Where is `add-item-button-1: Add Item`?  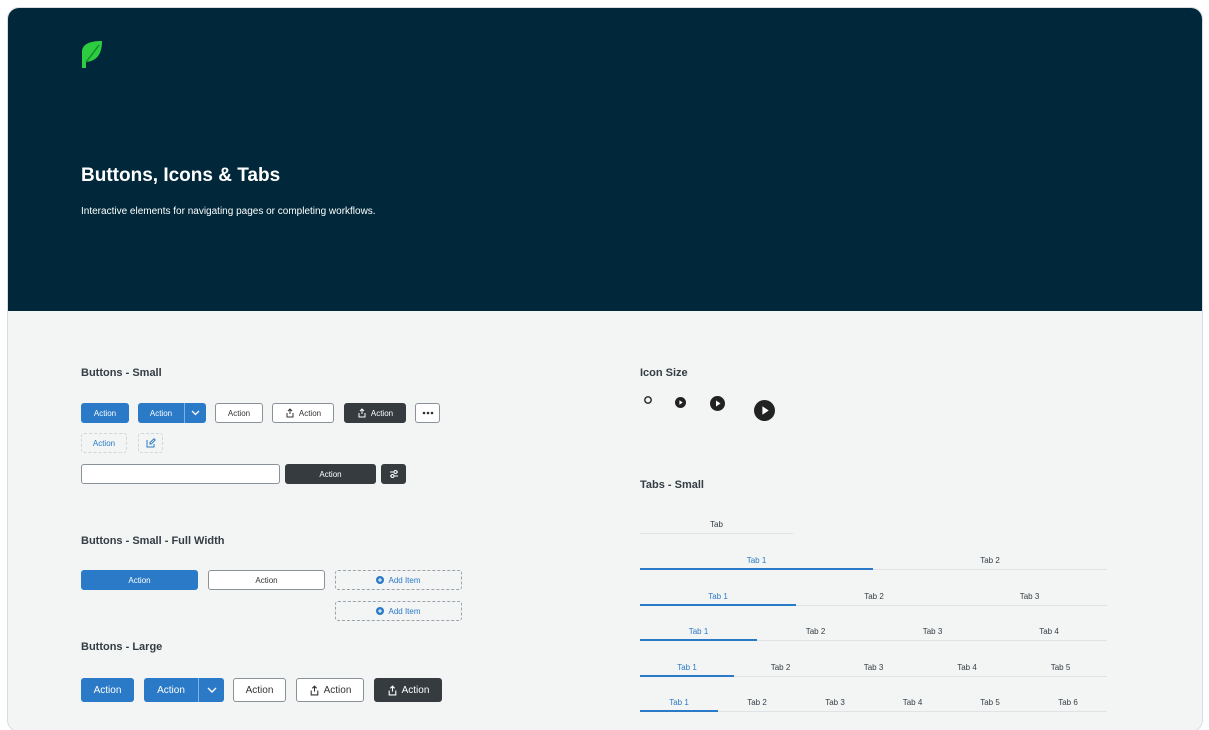
add-item-button-1: Add Item is located at coordinates (398, 580).